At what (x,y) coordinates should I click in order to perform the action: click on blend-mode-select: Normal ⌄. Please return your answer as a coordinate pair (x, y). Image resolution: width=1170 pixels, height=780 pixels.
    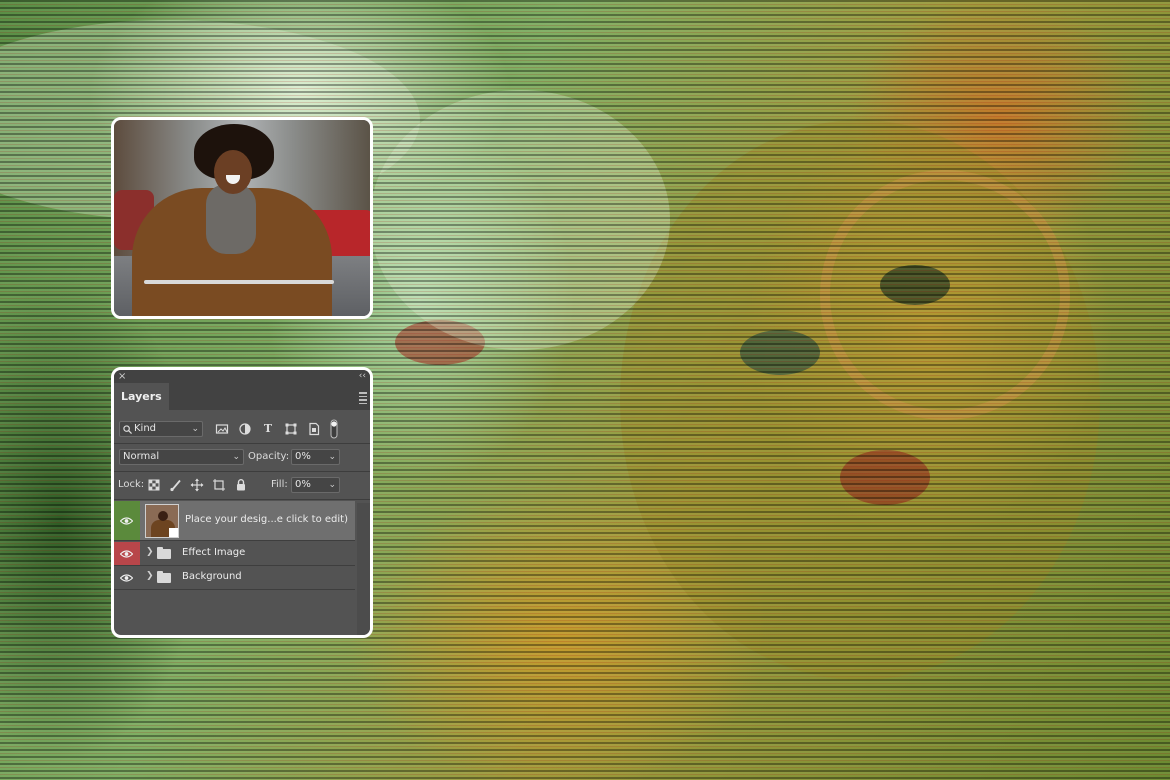
    Looking at the image, I should click on (181, 457).